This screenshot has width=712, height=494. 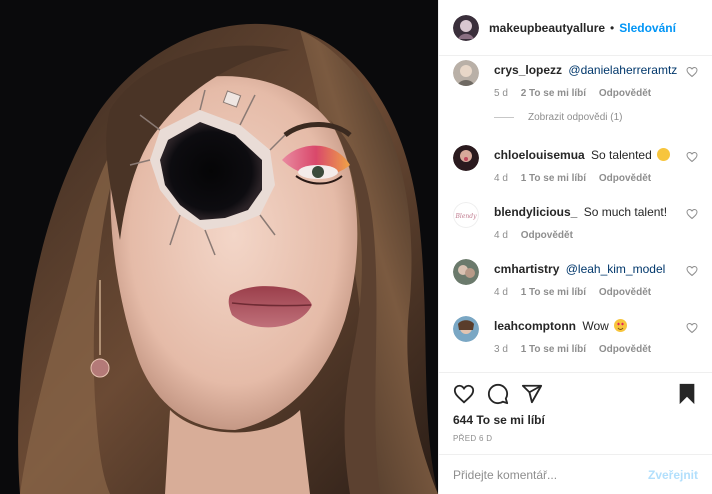 I want to click on comment-message: Wow, so click(x=595, y=326).